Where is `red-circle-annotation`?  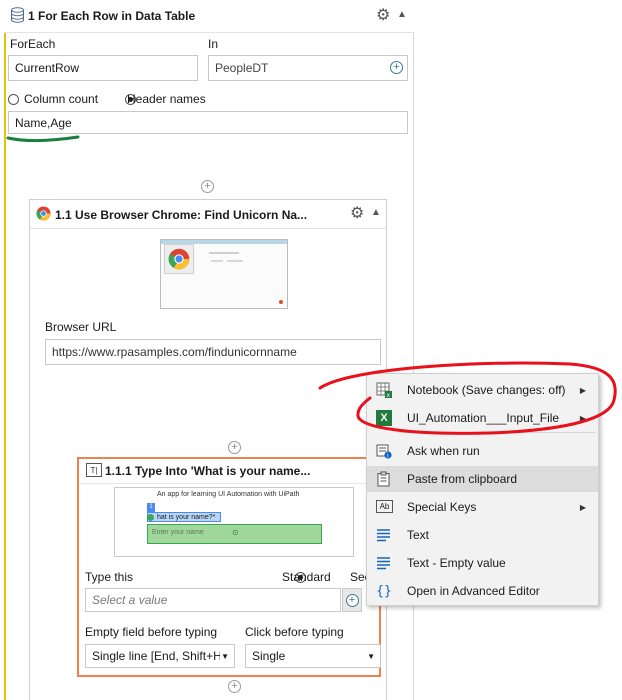
red-circle-annotation is located at coordinates (467, 398).